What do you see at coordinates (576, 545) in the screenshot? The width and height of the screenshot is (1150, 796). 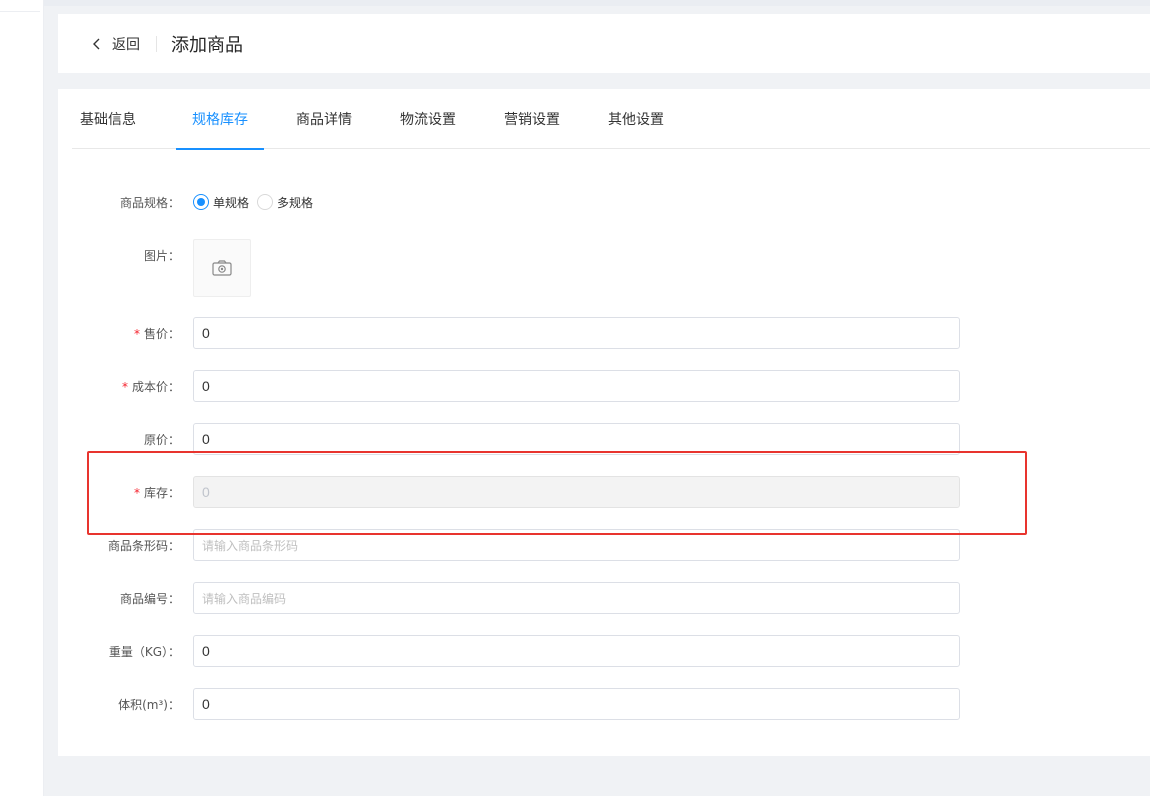 I see `barcode-input` at bounding box center [576, 545].